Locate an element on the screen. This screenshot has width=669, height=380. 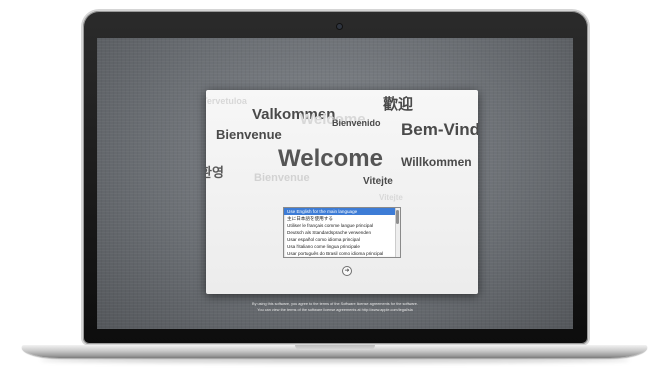
welcome-word: 歡迎 is located at coordinates (398, 104).